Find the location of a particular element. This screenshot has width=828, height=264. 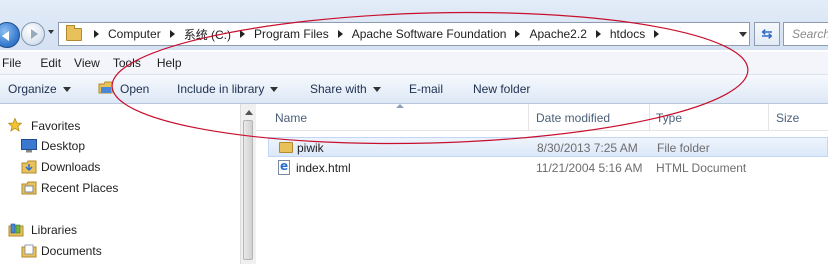

open-button: Open is located at coordinates (134, 89).